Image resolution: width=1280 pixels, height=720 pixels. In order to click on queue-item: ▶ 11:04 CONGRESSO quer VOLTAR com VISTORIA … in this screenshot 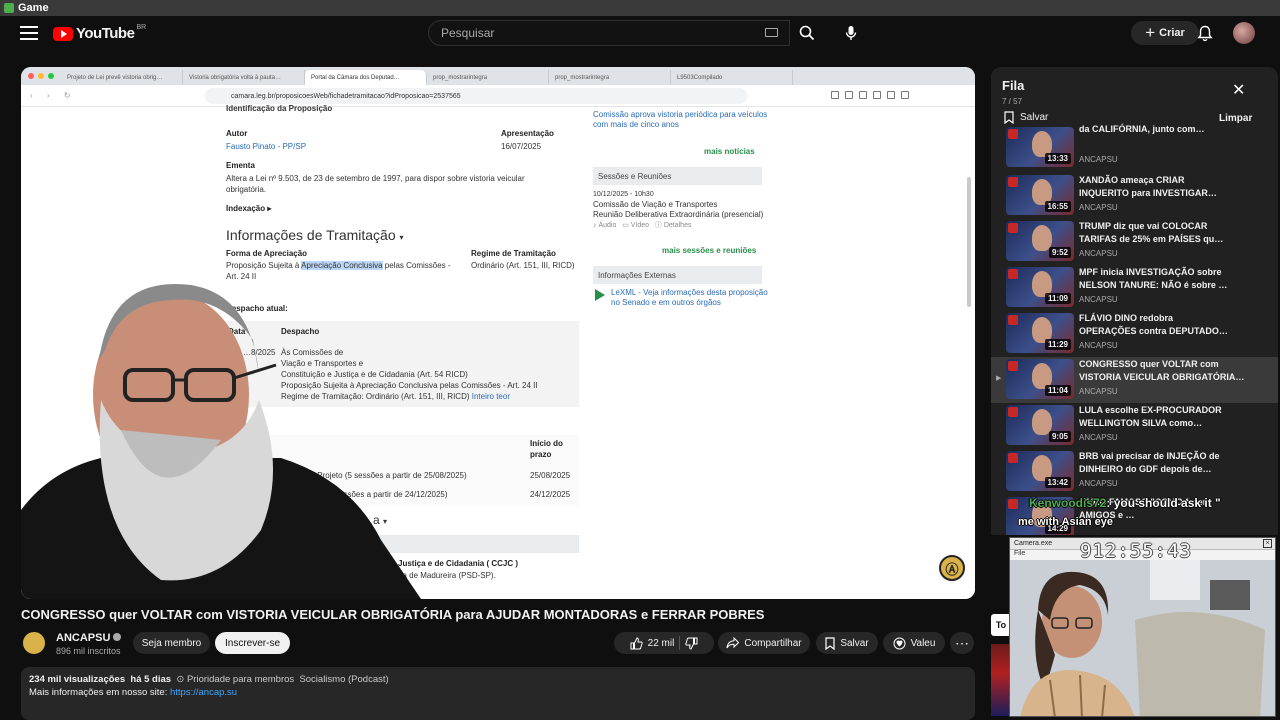, I will do `click(1134, 380)`.